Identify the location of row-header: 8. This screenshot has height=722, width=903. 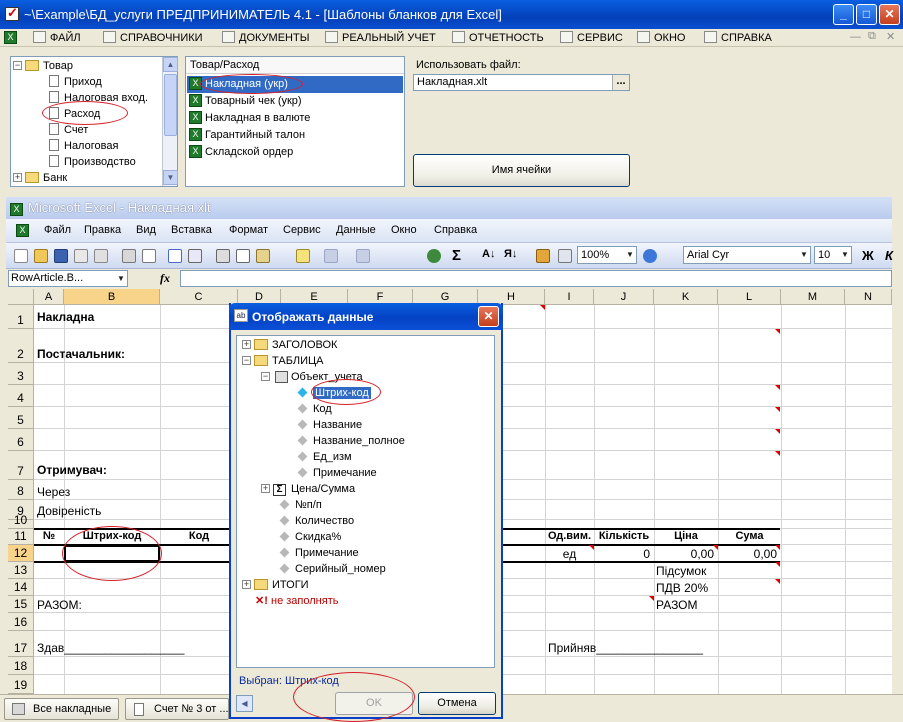
(21, 490).